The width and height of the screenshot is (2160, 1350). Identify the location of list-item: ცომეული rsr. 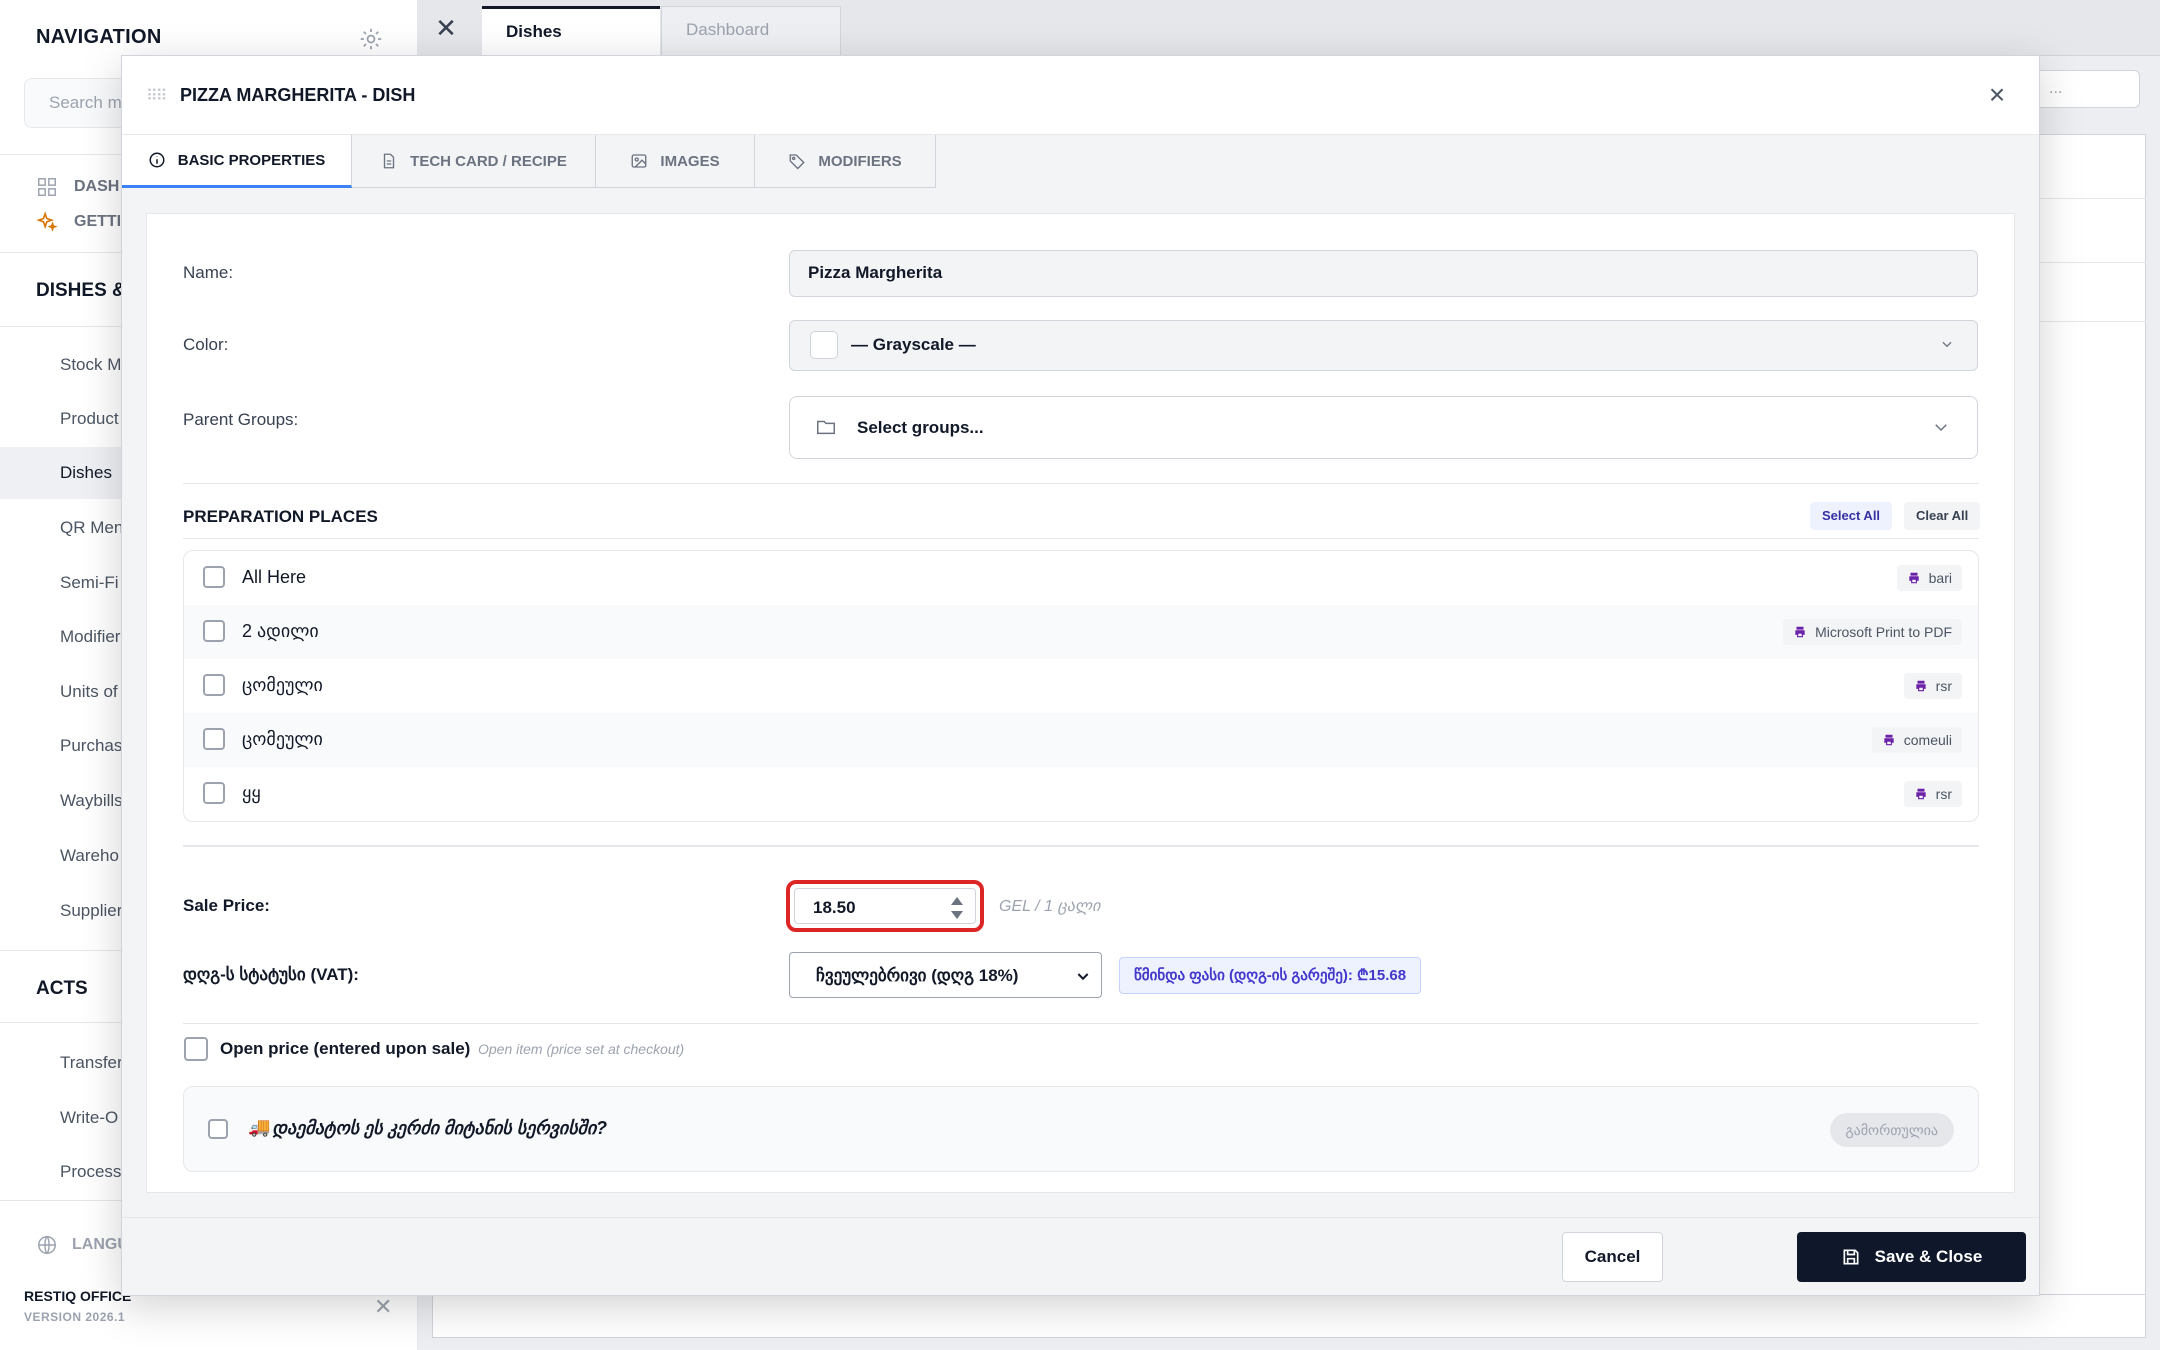
(1081, 686).